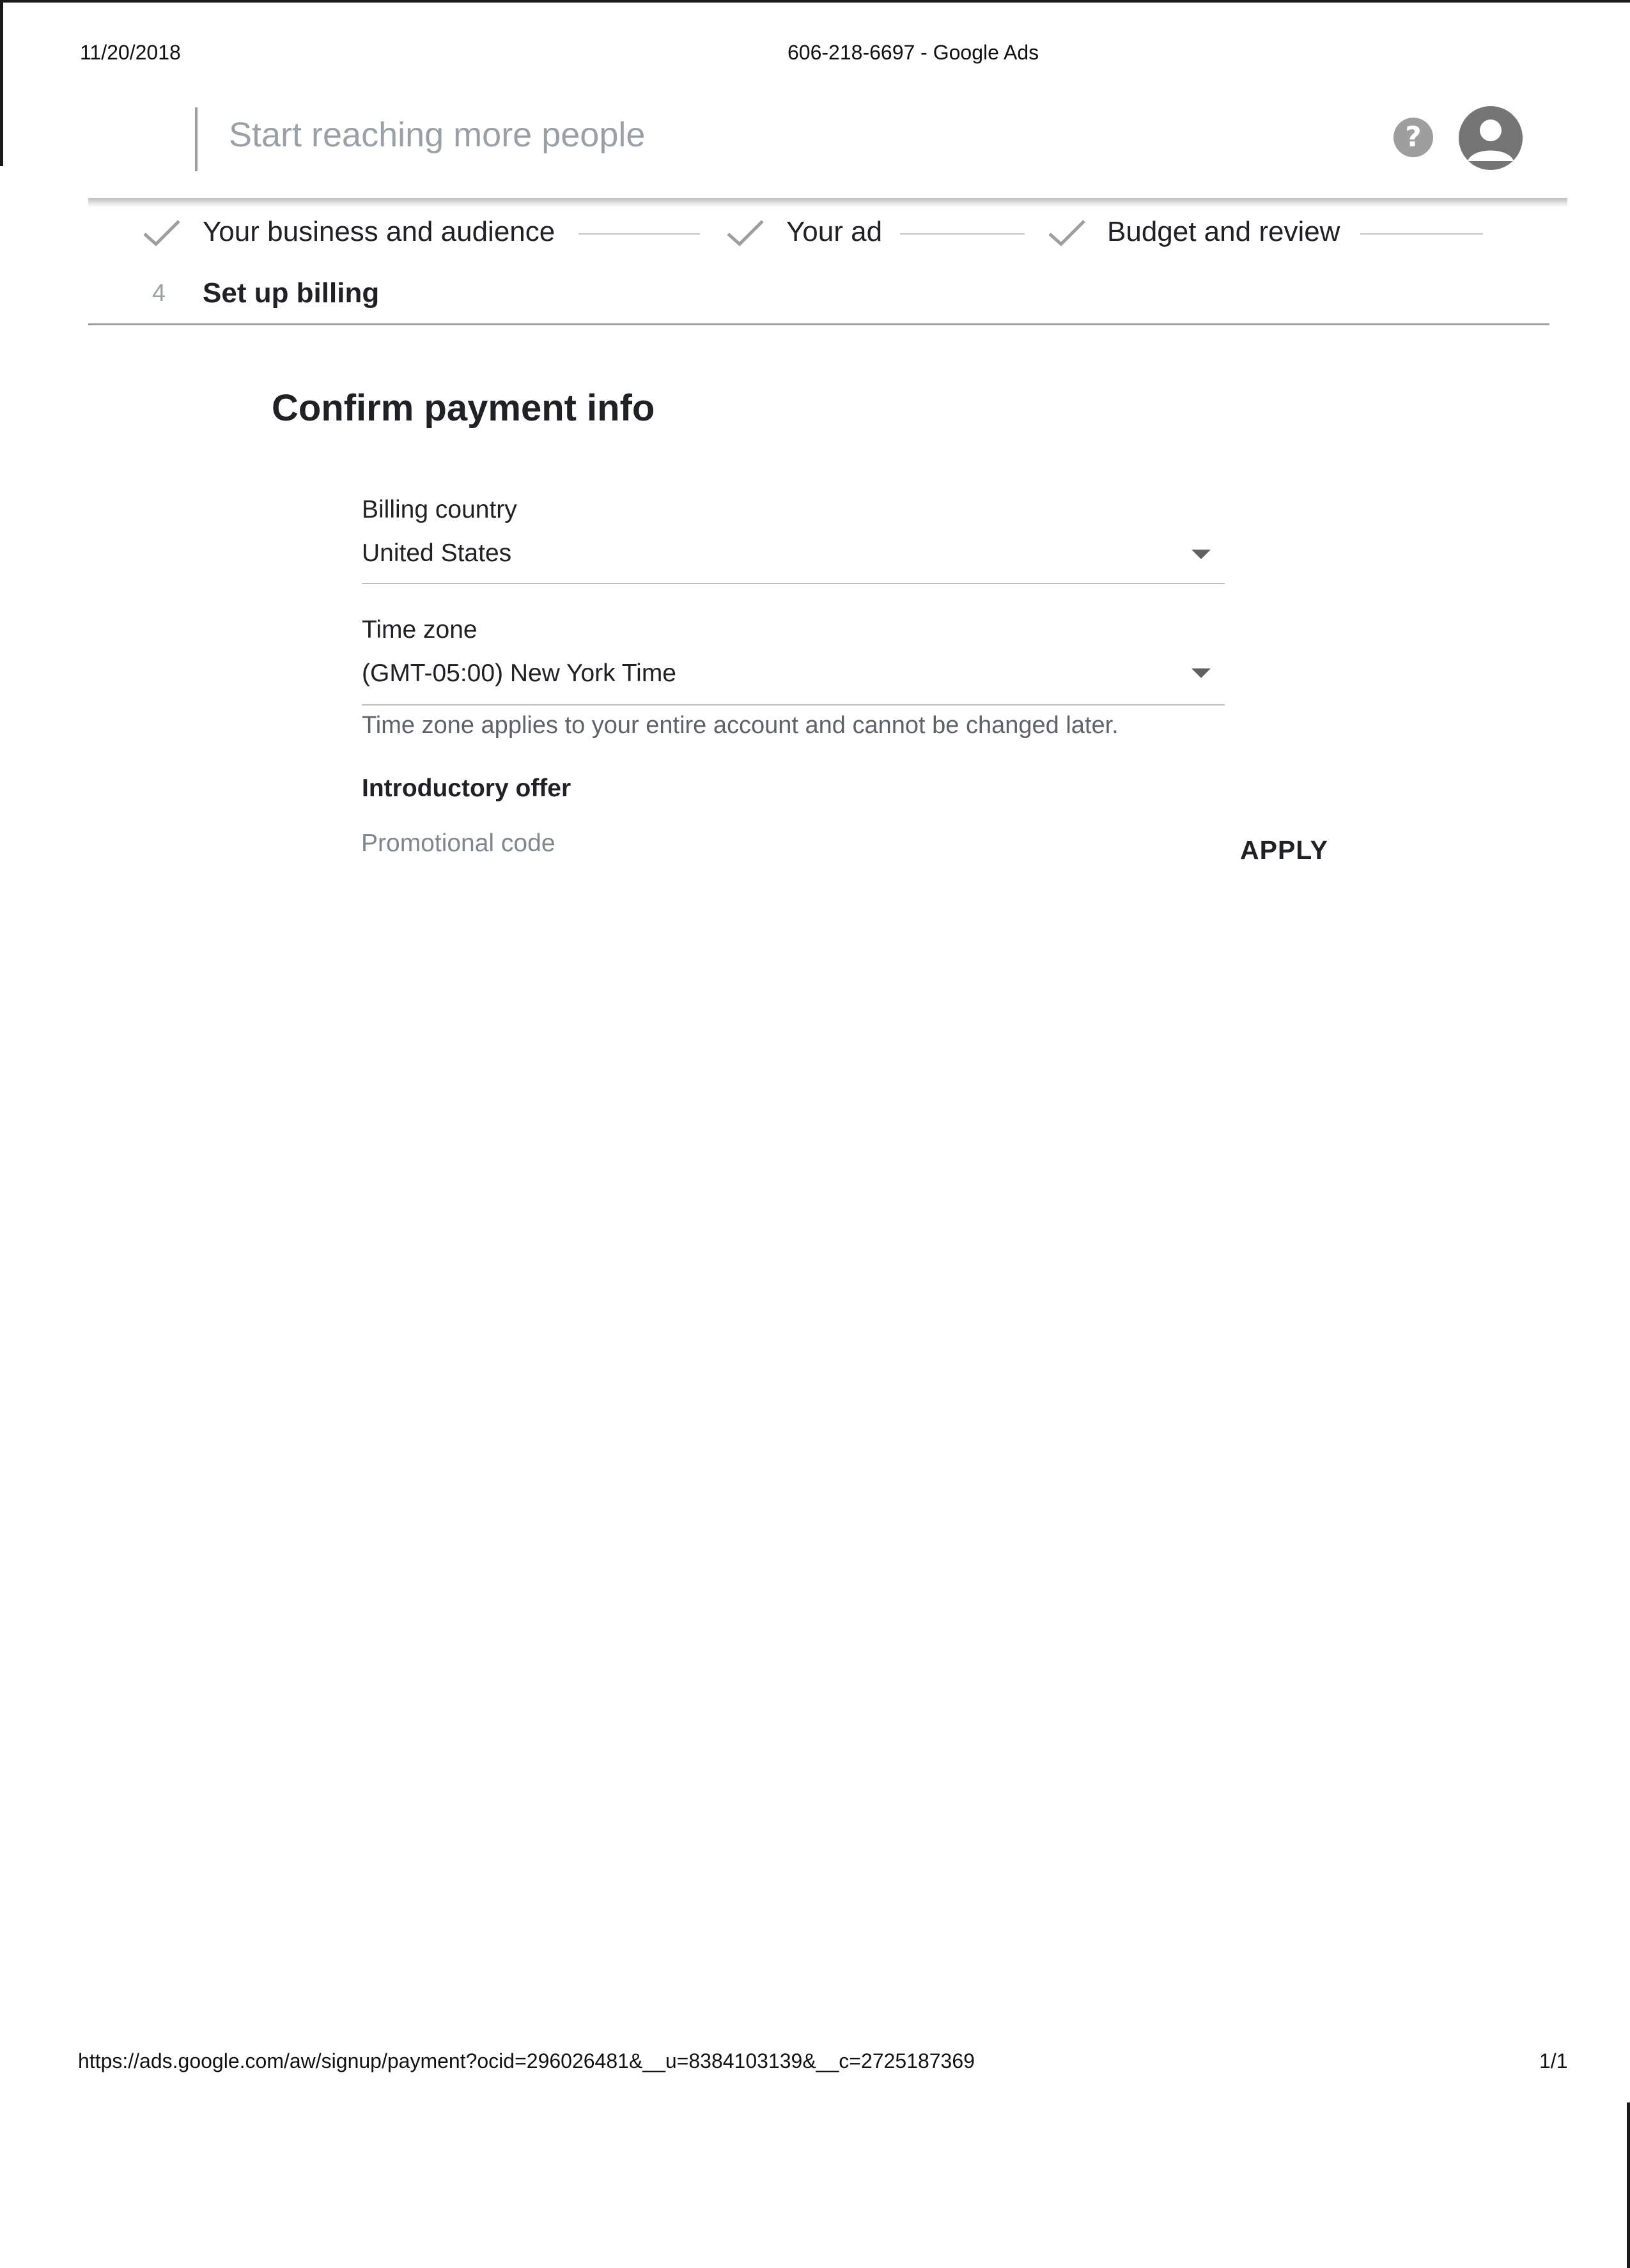  Describe the element at coordinates (1291, 850) in the screenshot. I see `apply-button: APPLY` at that location.